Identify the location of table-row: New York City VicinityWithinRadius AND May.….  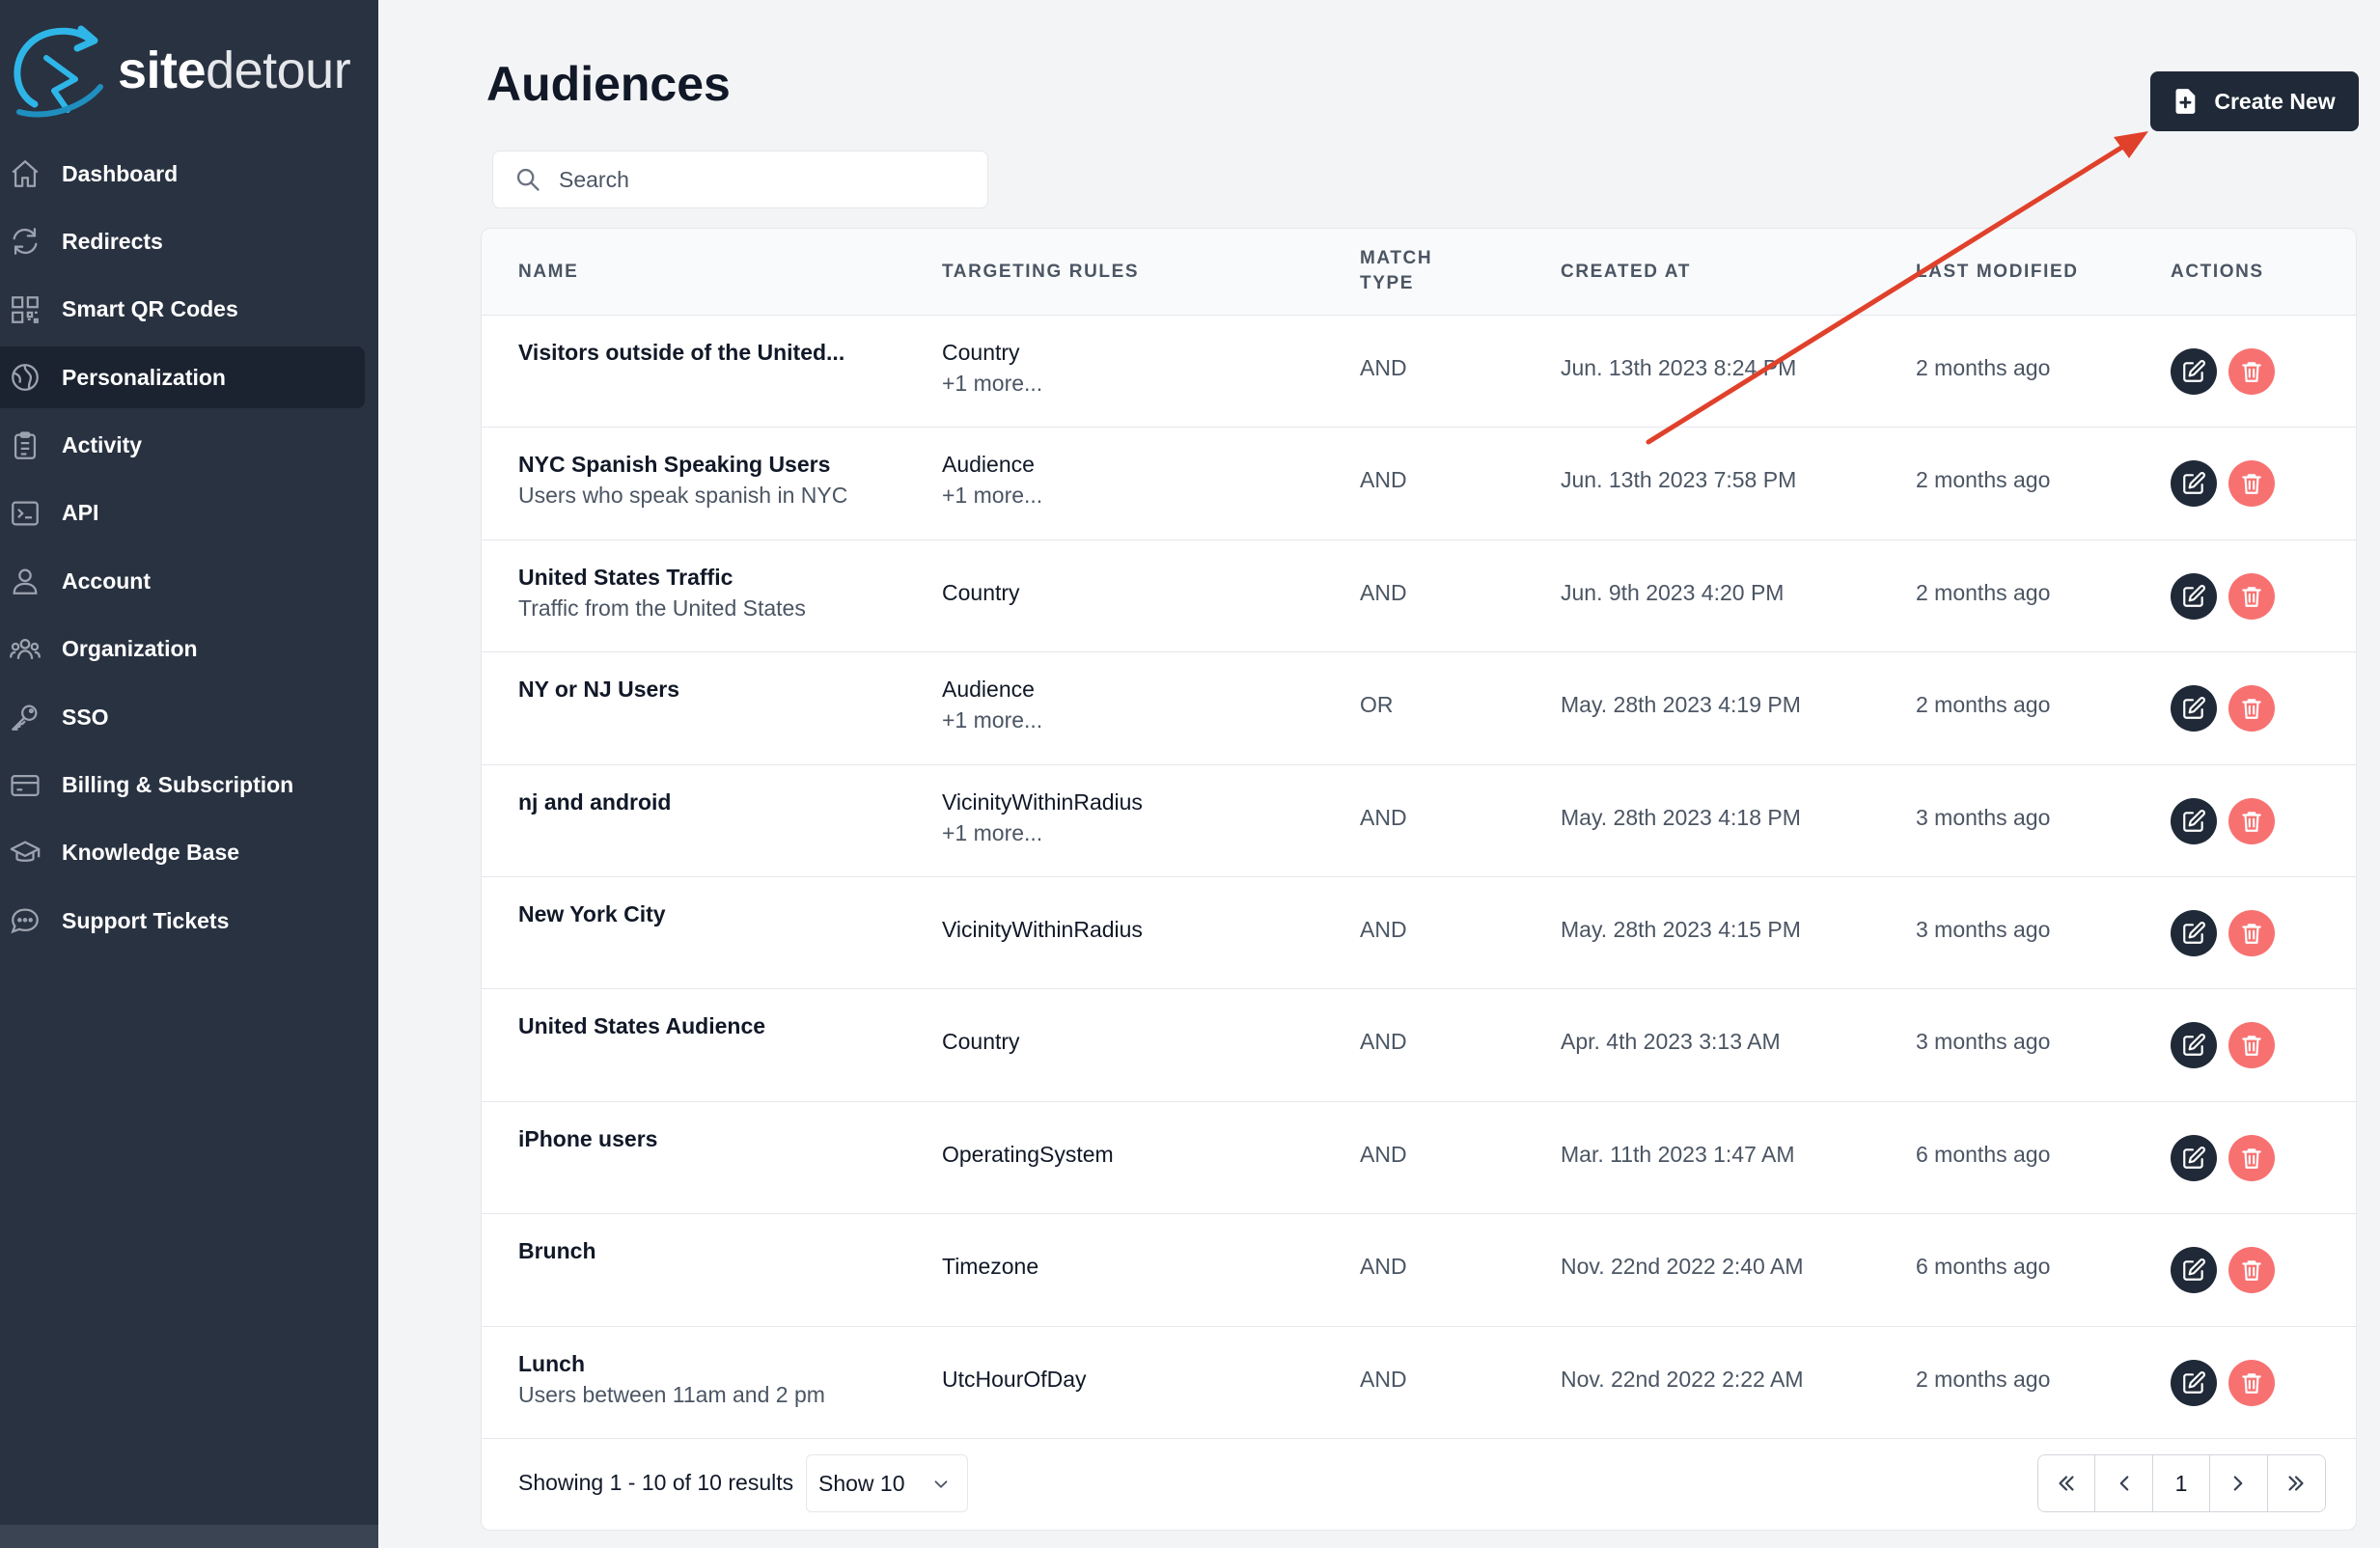
(1419, 933).